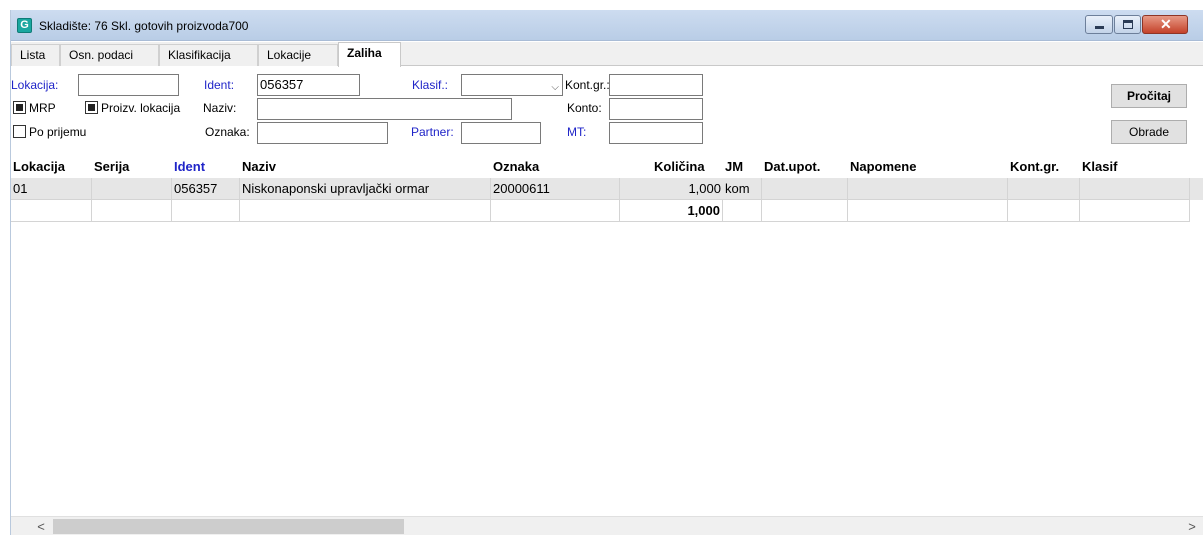 This screenshot has height=535, width=1203. What do you see at coordinates (687, 167) in the screenshot?
I see `column-header-kolicina: Količina` at bounding box center [687, 167].